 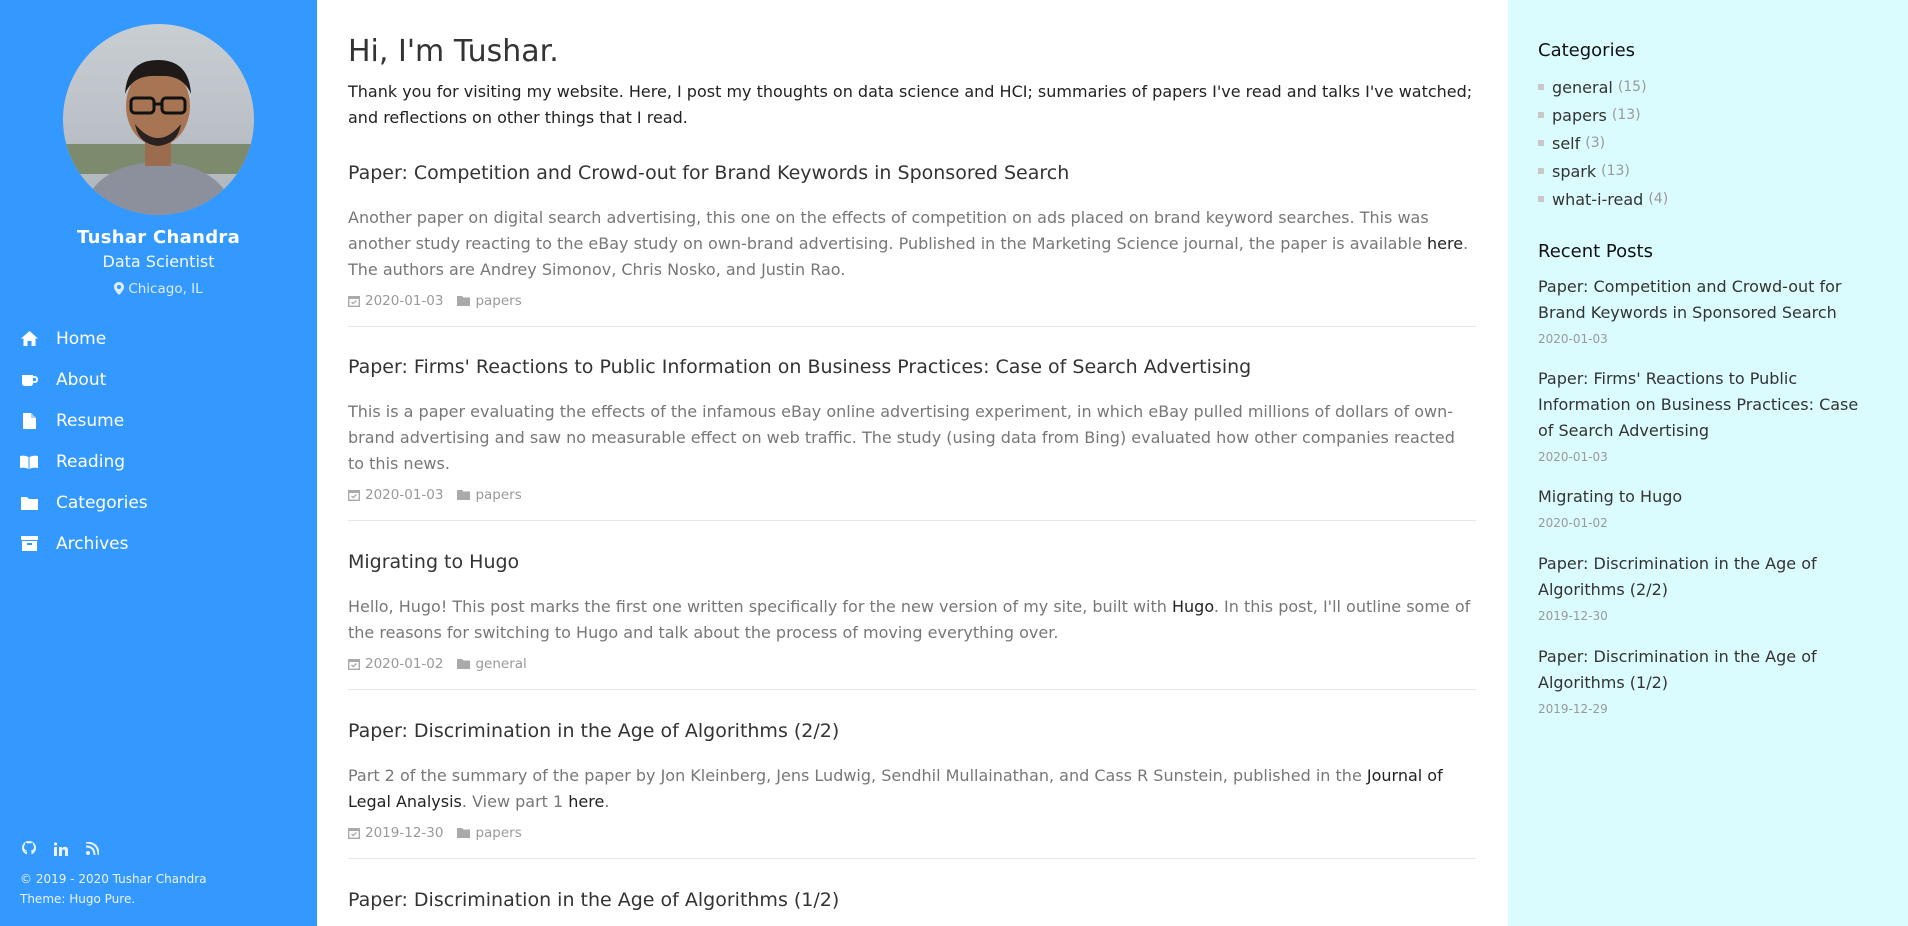 What do you see at coordinates (158, 119) in the screenshot?
I see `avatar` at bounding box center [158, 119].